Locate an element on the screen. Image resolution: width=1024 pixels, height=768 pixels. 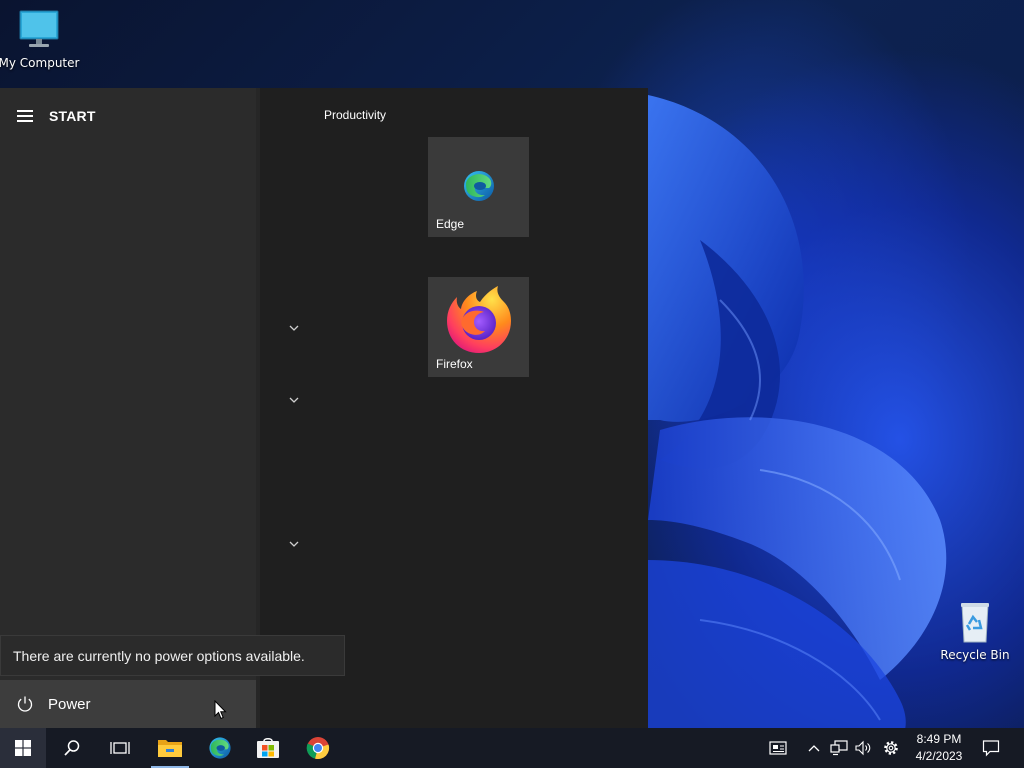
settings-icon is located at coordinates (891, 748).